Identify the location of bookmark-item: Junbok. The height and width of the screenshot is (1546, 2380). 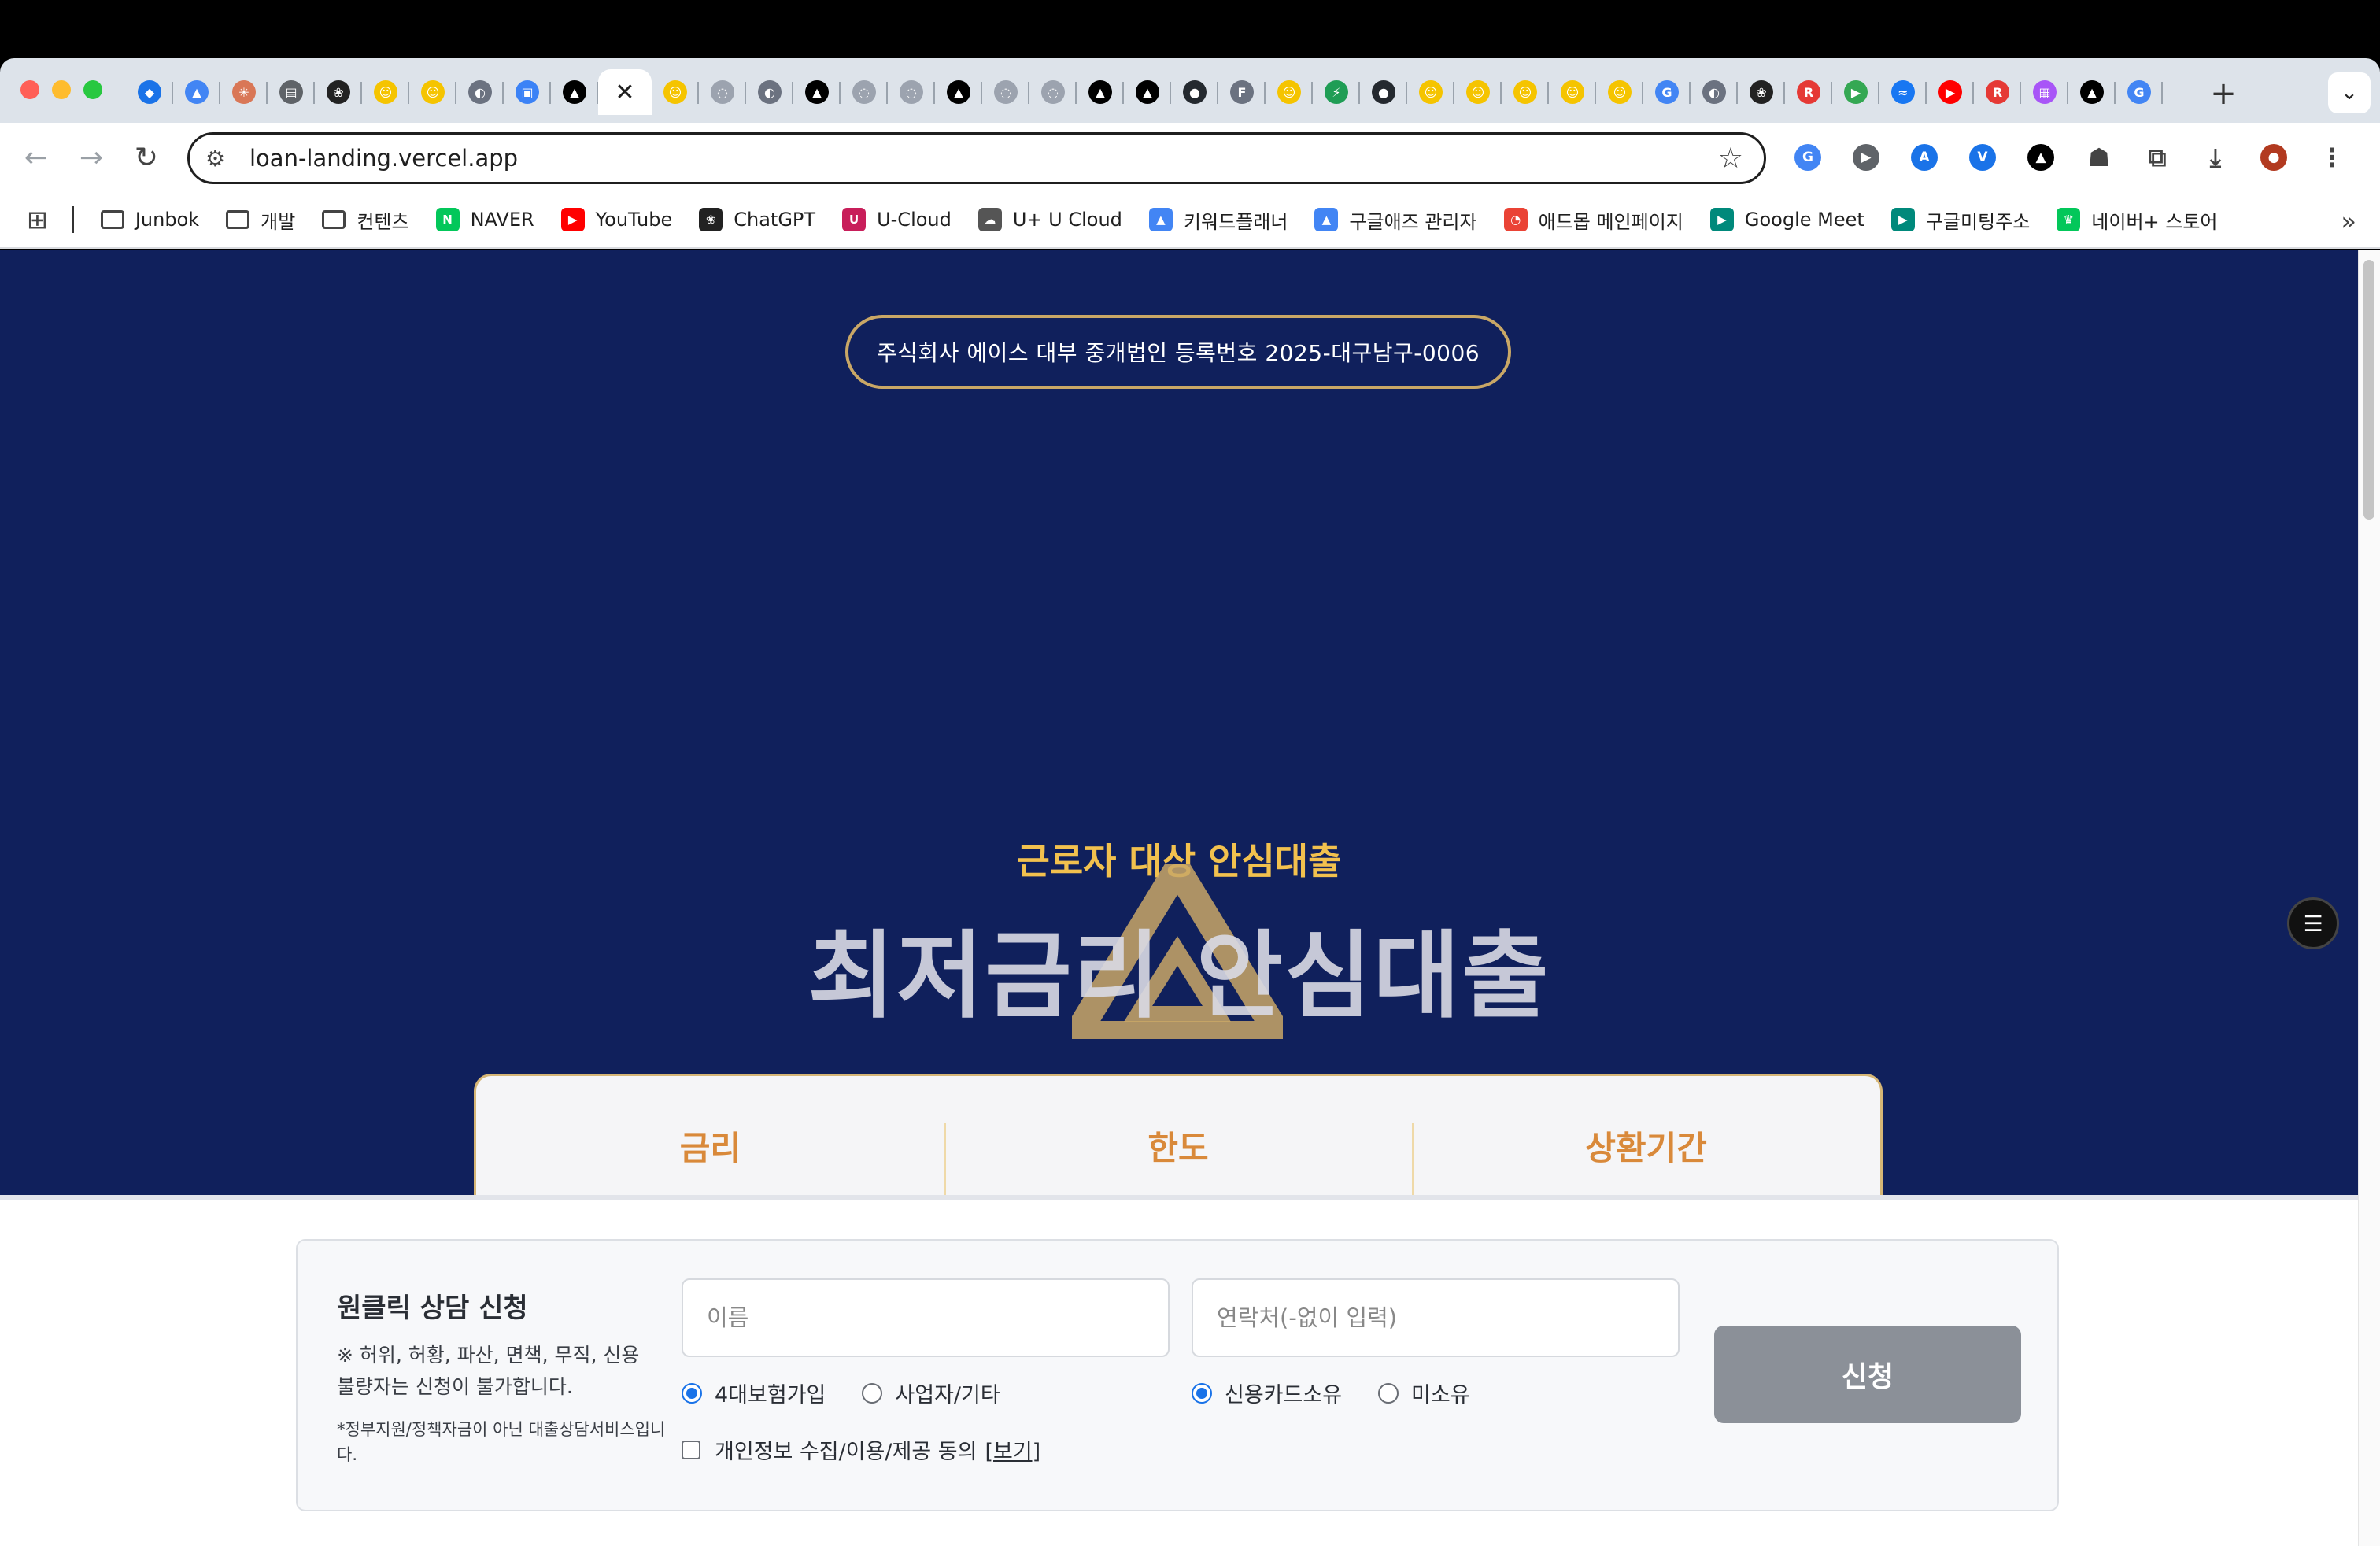
(149, 220).